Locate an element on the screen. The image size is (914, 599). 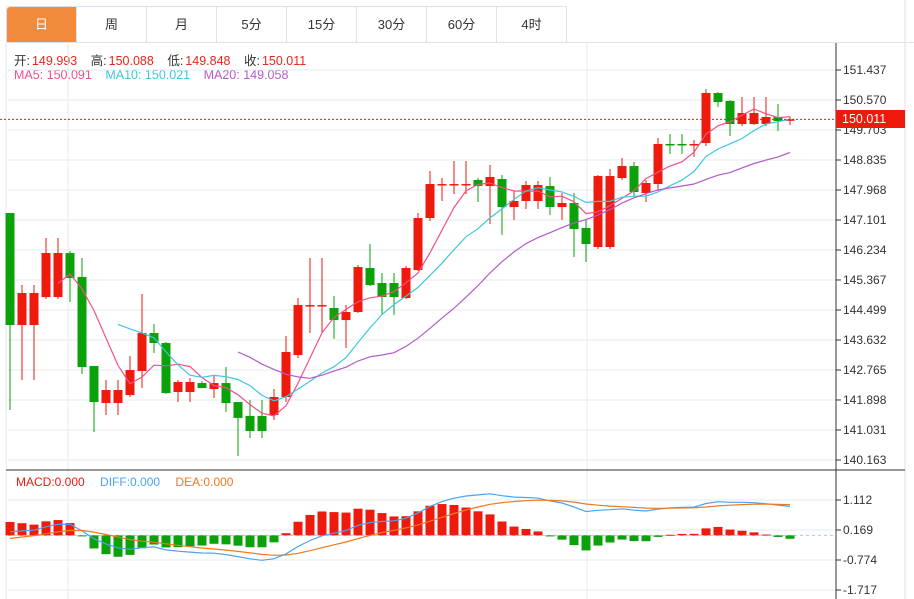
price-tick-label: 148.835 is located at coordinates (865, 160).